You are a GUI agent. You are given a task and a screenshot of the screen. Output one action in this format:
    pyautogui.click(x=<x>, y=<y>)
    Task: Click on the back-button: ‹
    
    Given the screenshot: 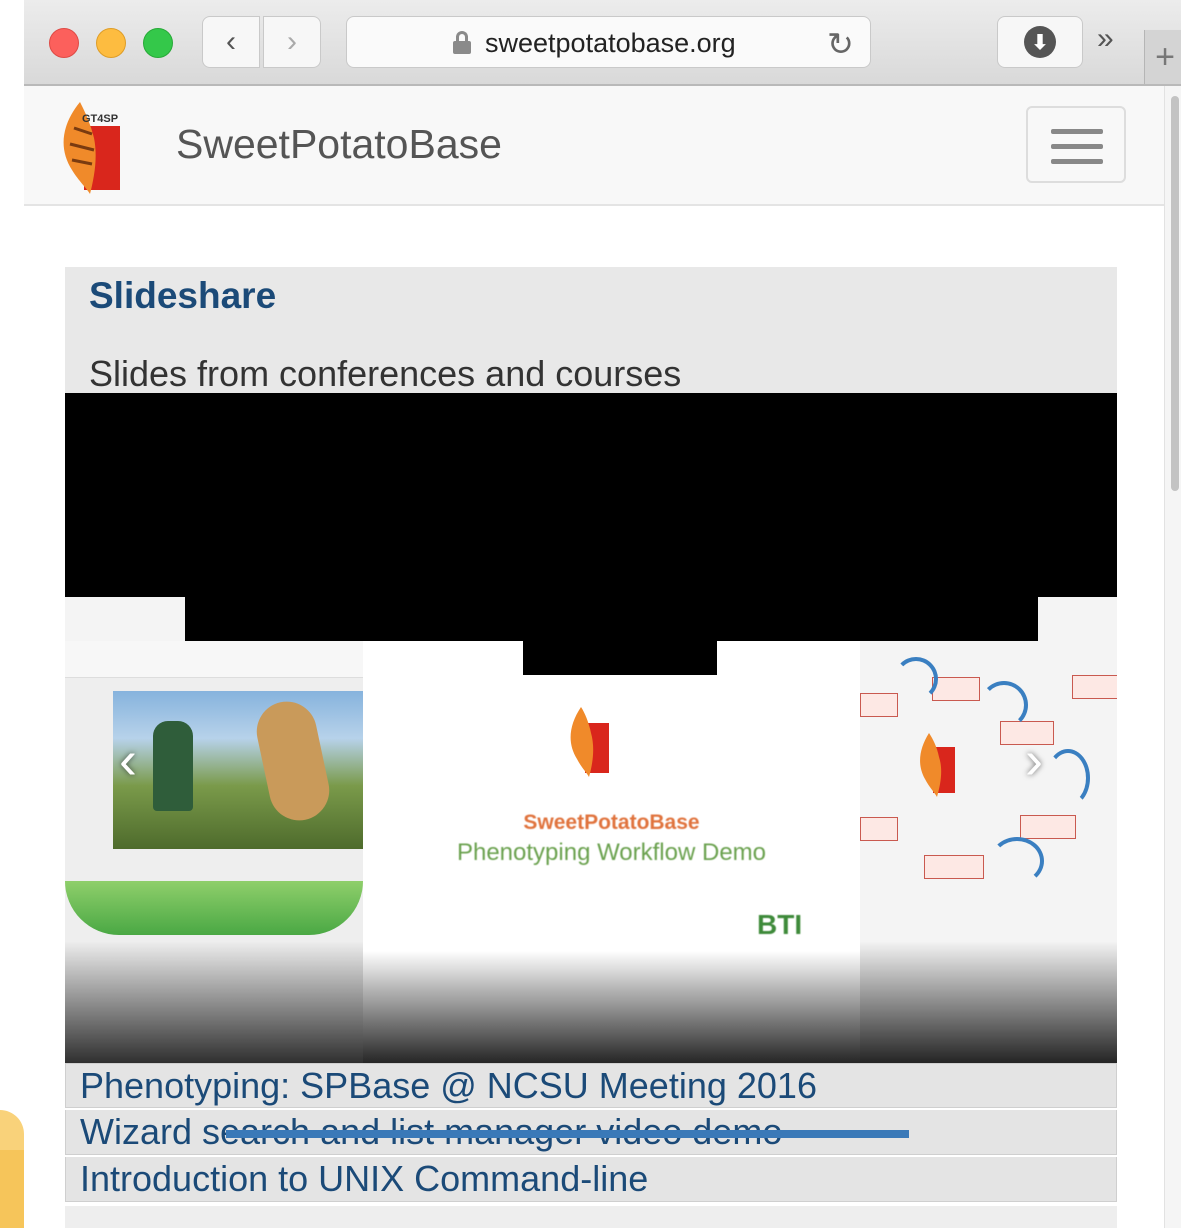 What is the action you would take?
    pyautogui.click(x=231, y=42)
    